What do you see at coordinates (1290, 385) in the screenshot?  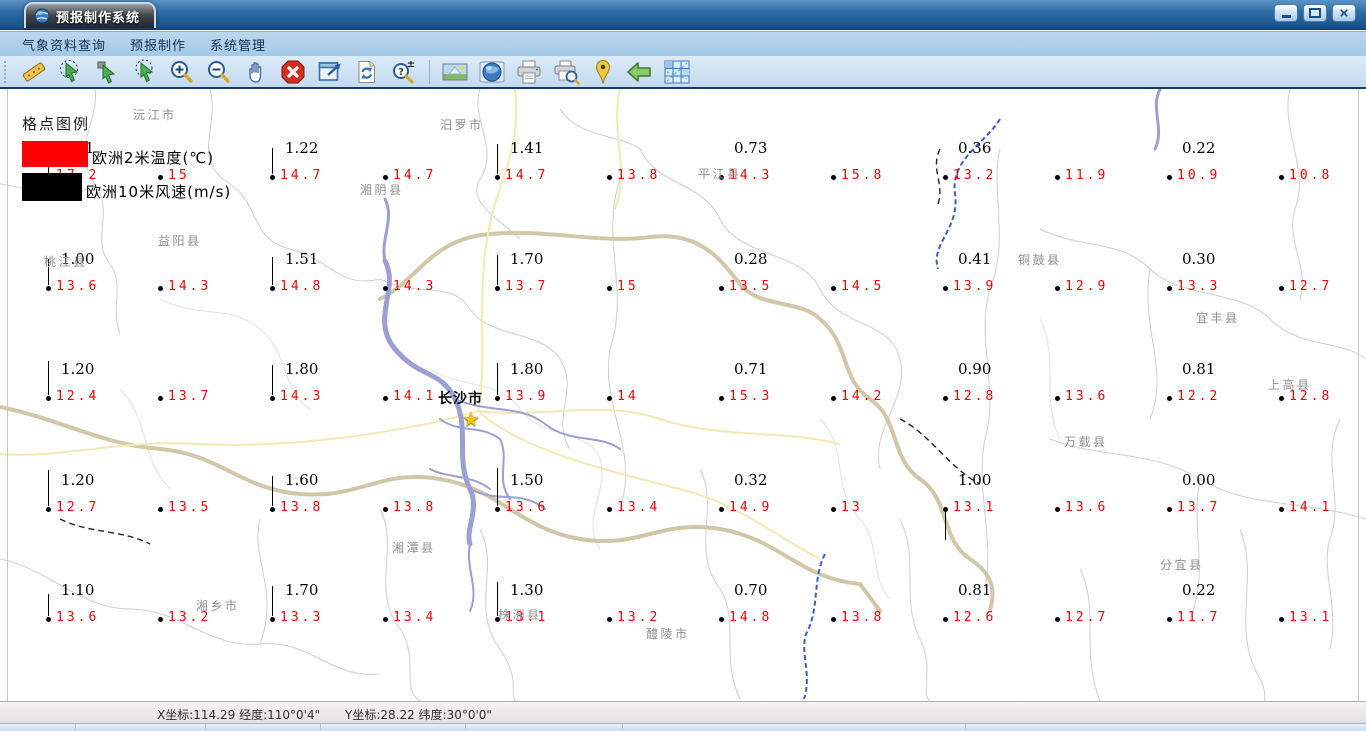 I see `district-label: 上高县` at bounding box center [1290, 385].